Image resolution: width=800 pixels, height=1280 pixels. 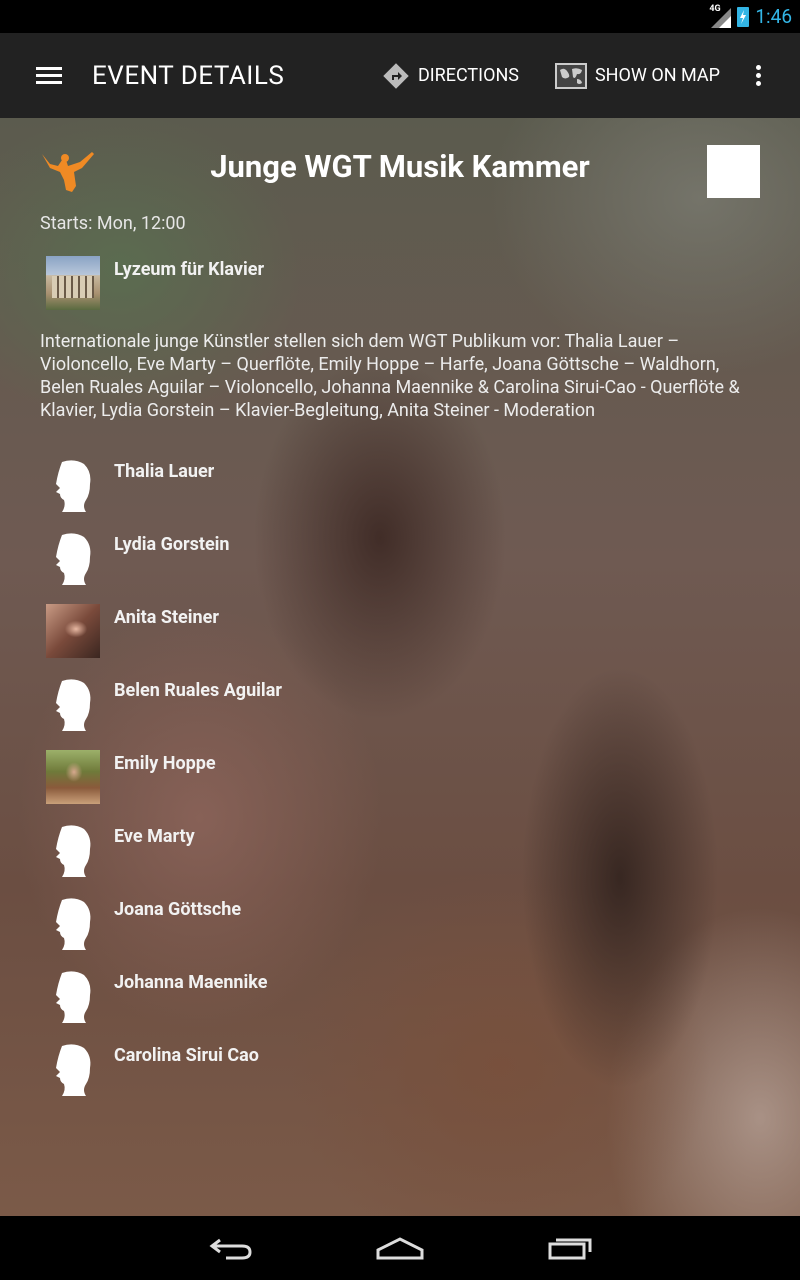 I want to click on show-on-map-button: SHOW ON MAP, so click(x=637, y=76).